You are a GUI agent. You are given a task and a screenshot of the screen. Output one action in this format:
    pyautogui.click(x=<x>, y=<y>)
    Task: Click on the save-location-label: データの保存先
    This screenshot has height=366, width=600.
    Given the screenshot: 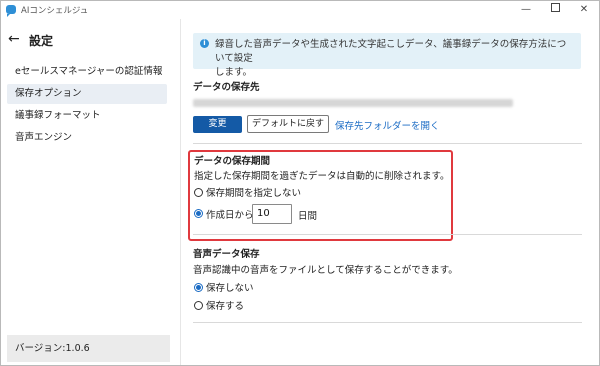 What is the action you would take?
    pyautogui.click(x=226, y=87)
    